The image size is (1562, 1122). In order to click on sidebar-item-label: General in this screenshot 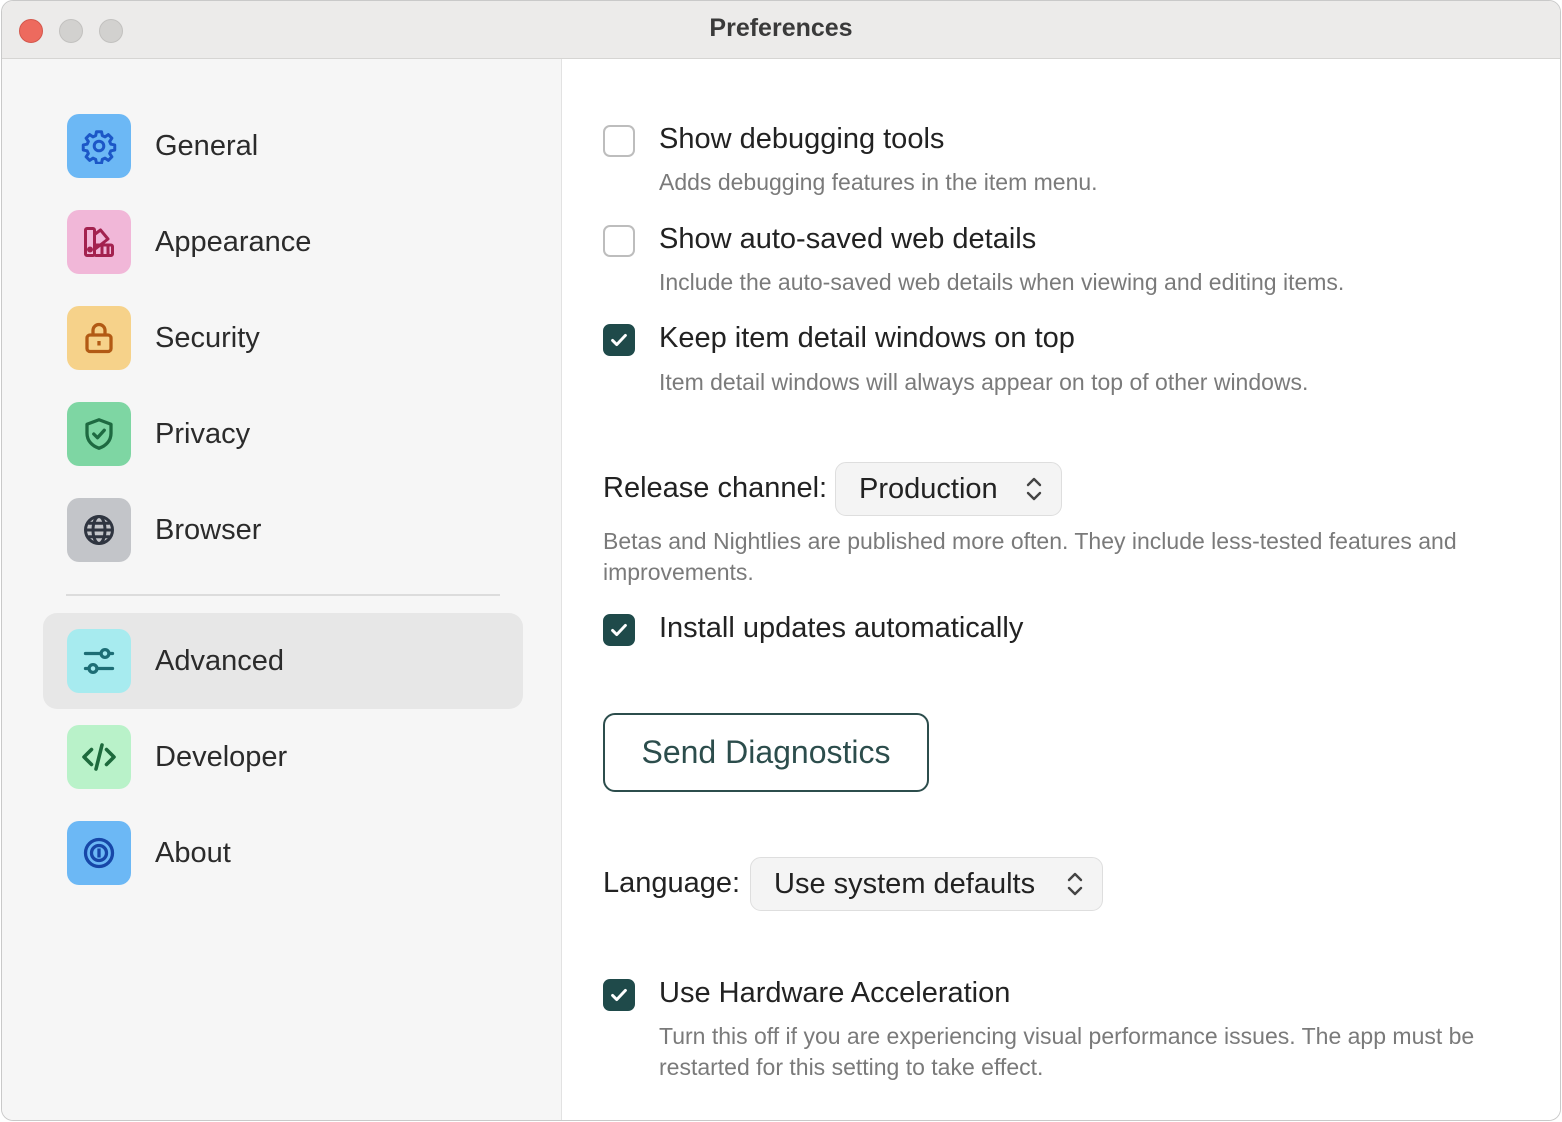, I will do `click(207, 146)`.